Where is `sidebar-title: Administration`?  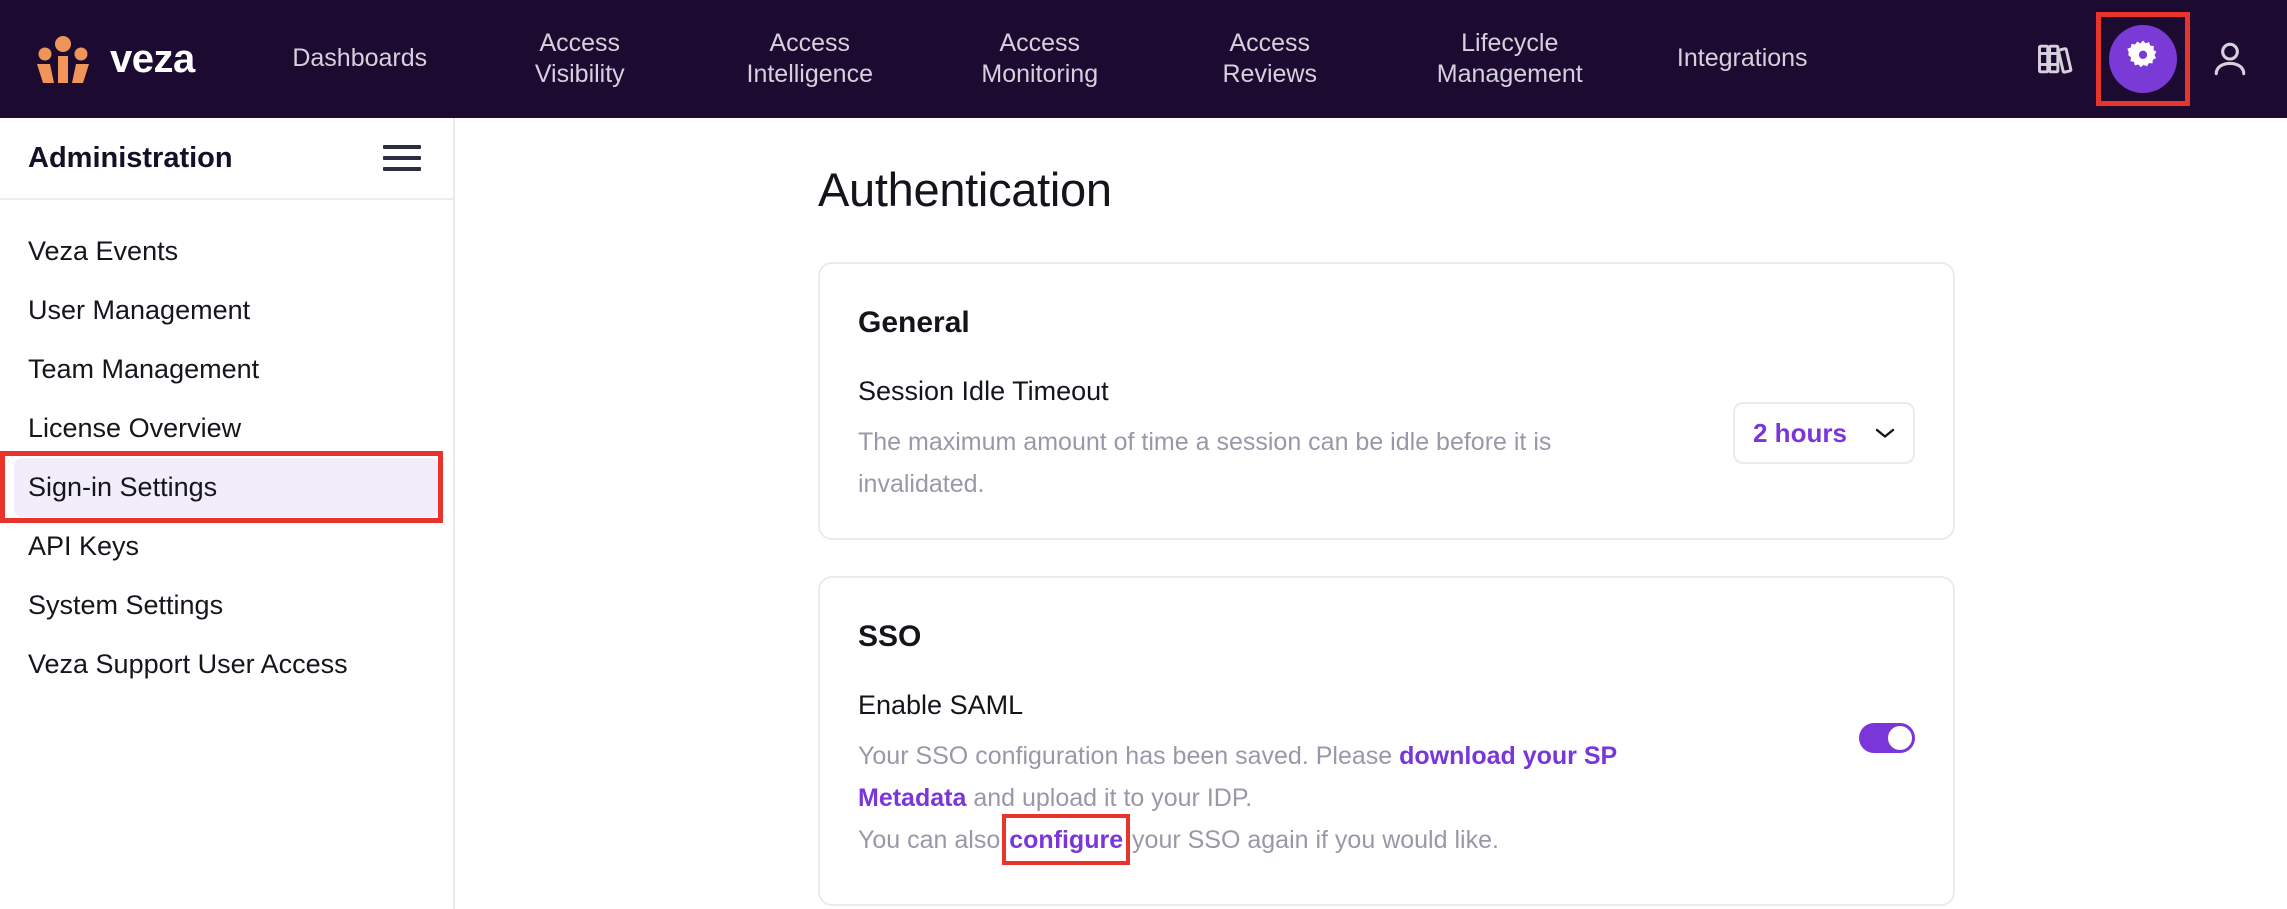 sidebar-title: Administration is located at coordinates (130, 157).